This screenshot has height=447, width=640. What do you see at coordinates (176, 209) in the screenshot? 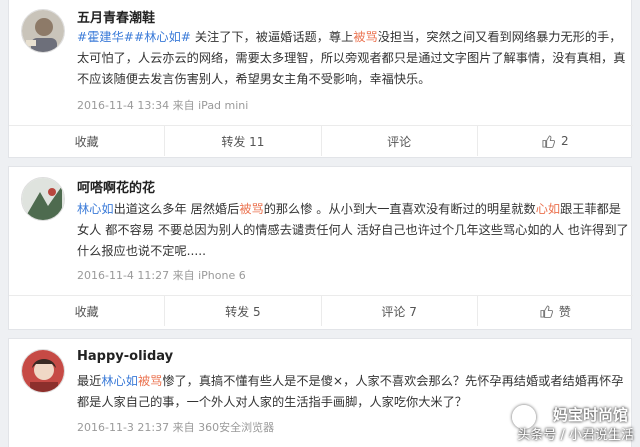
I see `text-segment: 出道这么多年 居然婚后` at bounding box center [176, 209].